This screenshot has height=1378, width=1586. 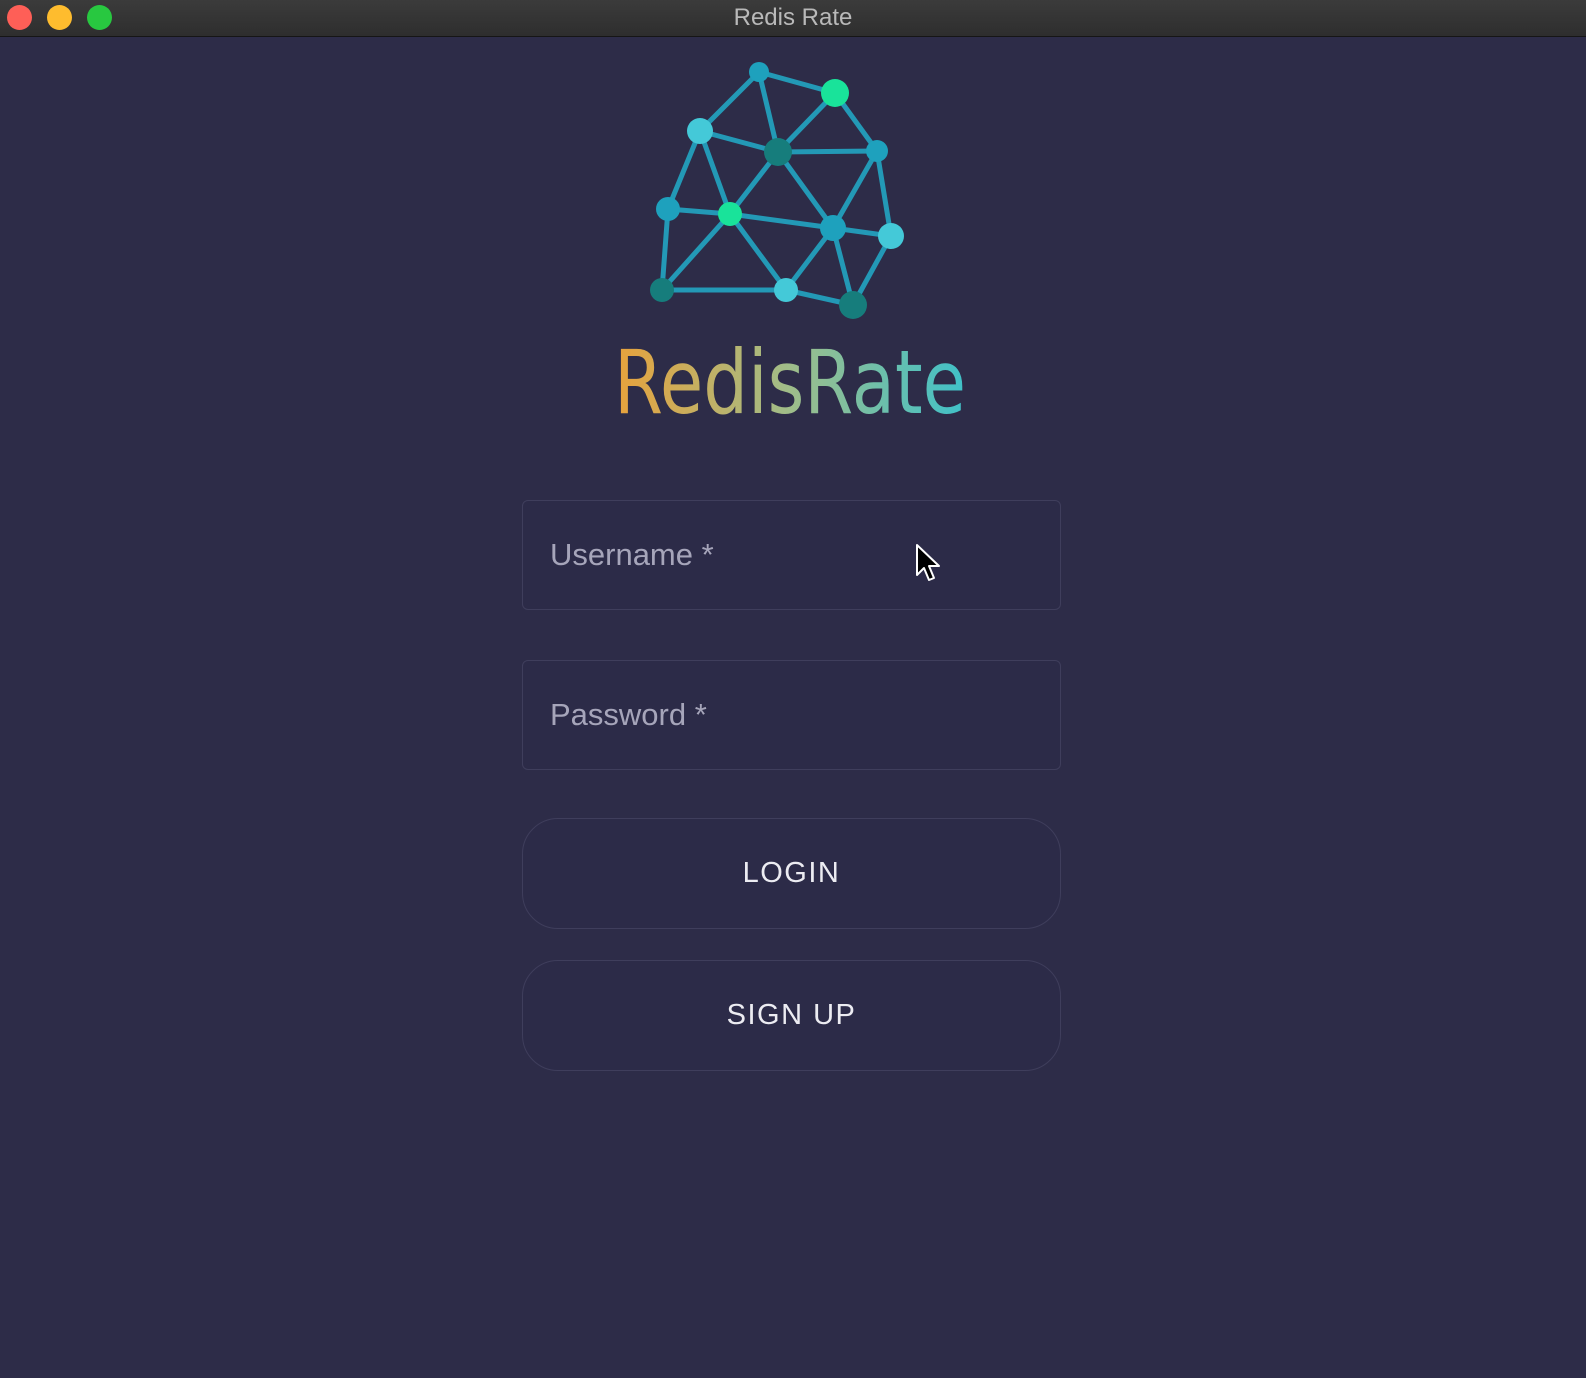 I want to click on login-button: LOGIN, so click(x=791, y=873).